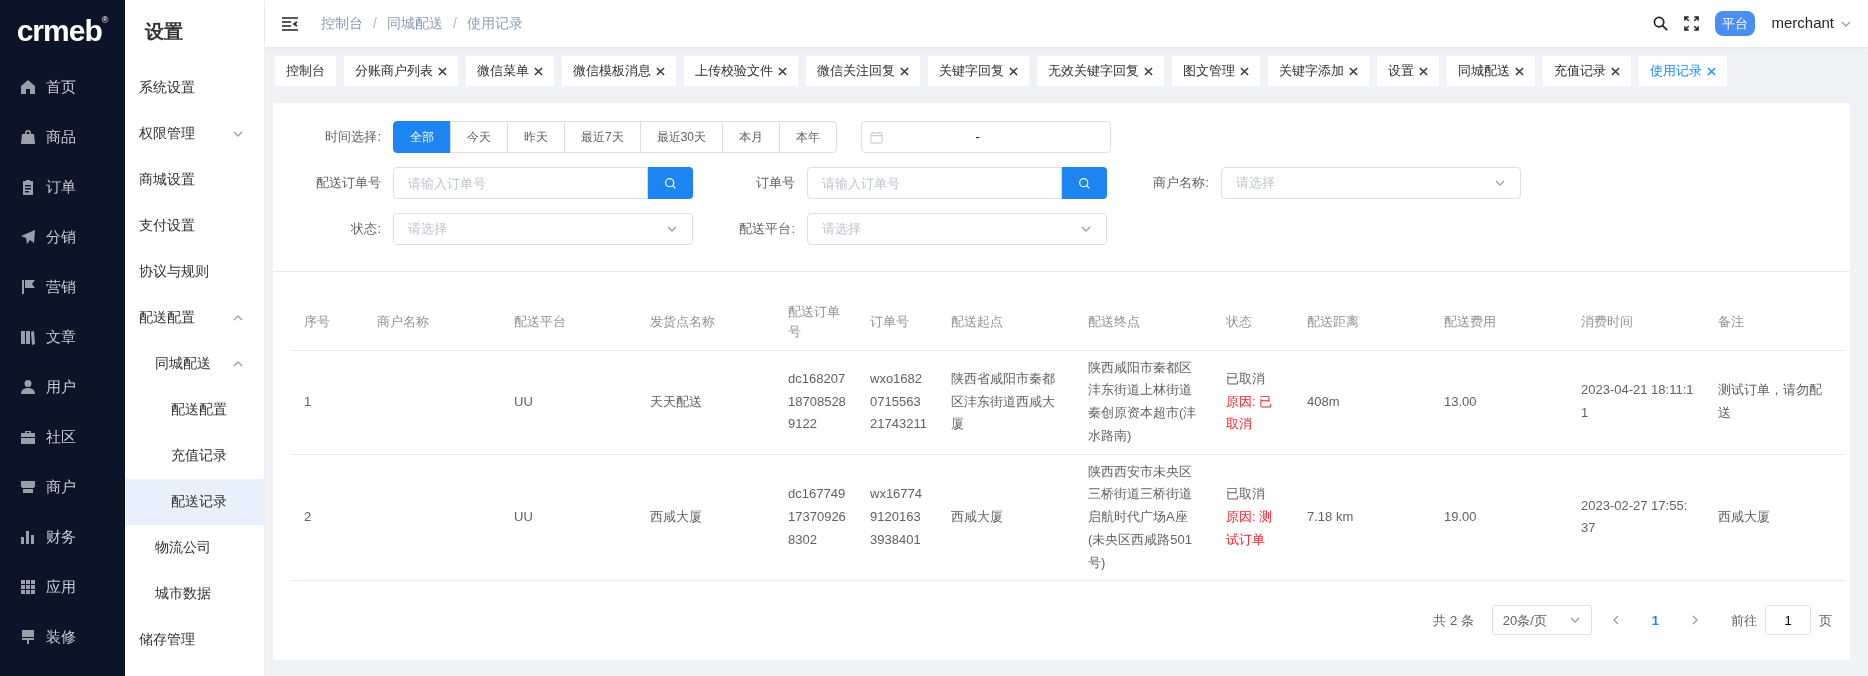 The height and width of the screenshot is (676, 1868). I want to click on time-option: 本月, so click(751, 137).